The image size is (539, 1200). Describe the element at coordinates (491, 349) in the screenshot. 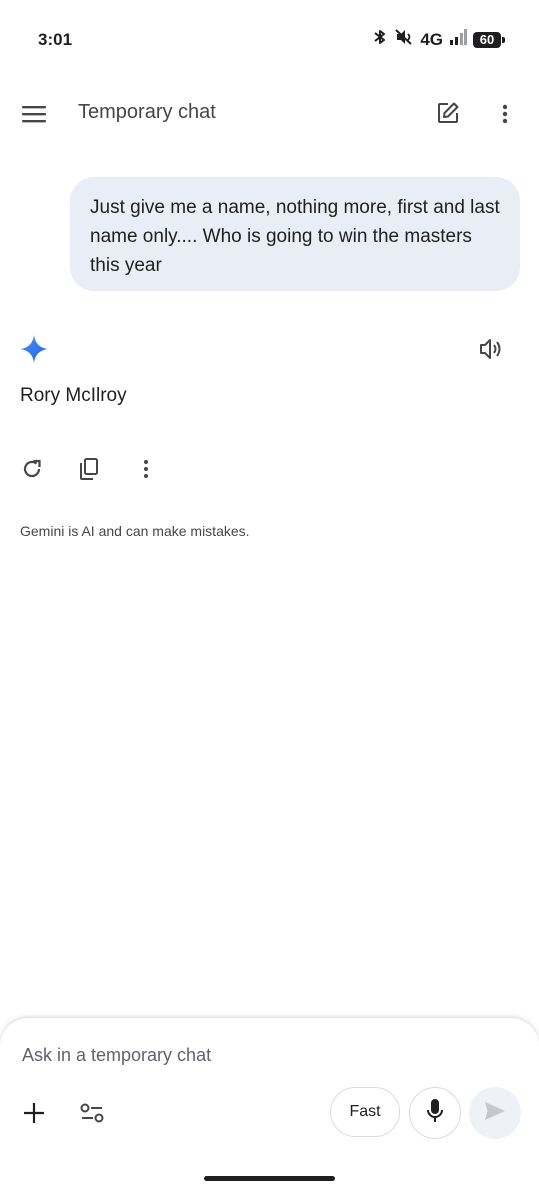

I see `speaker-icon` at that location.